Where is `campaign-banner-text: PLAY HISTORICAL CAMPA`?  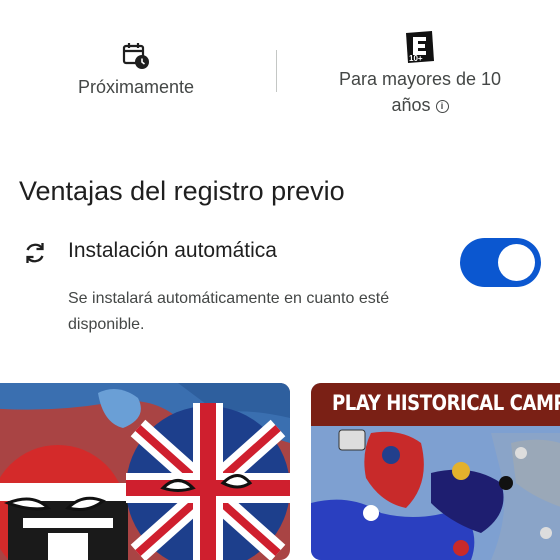 campaign-banner-text: PLAY HISTORICAL CAMPA is located at coordinates (446, 403).